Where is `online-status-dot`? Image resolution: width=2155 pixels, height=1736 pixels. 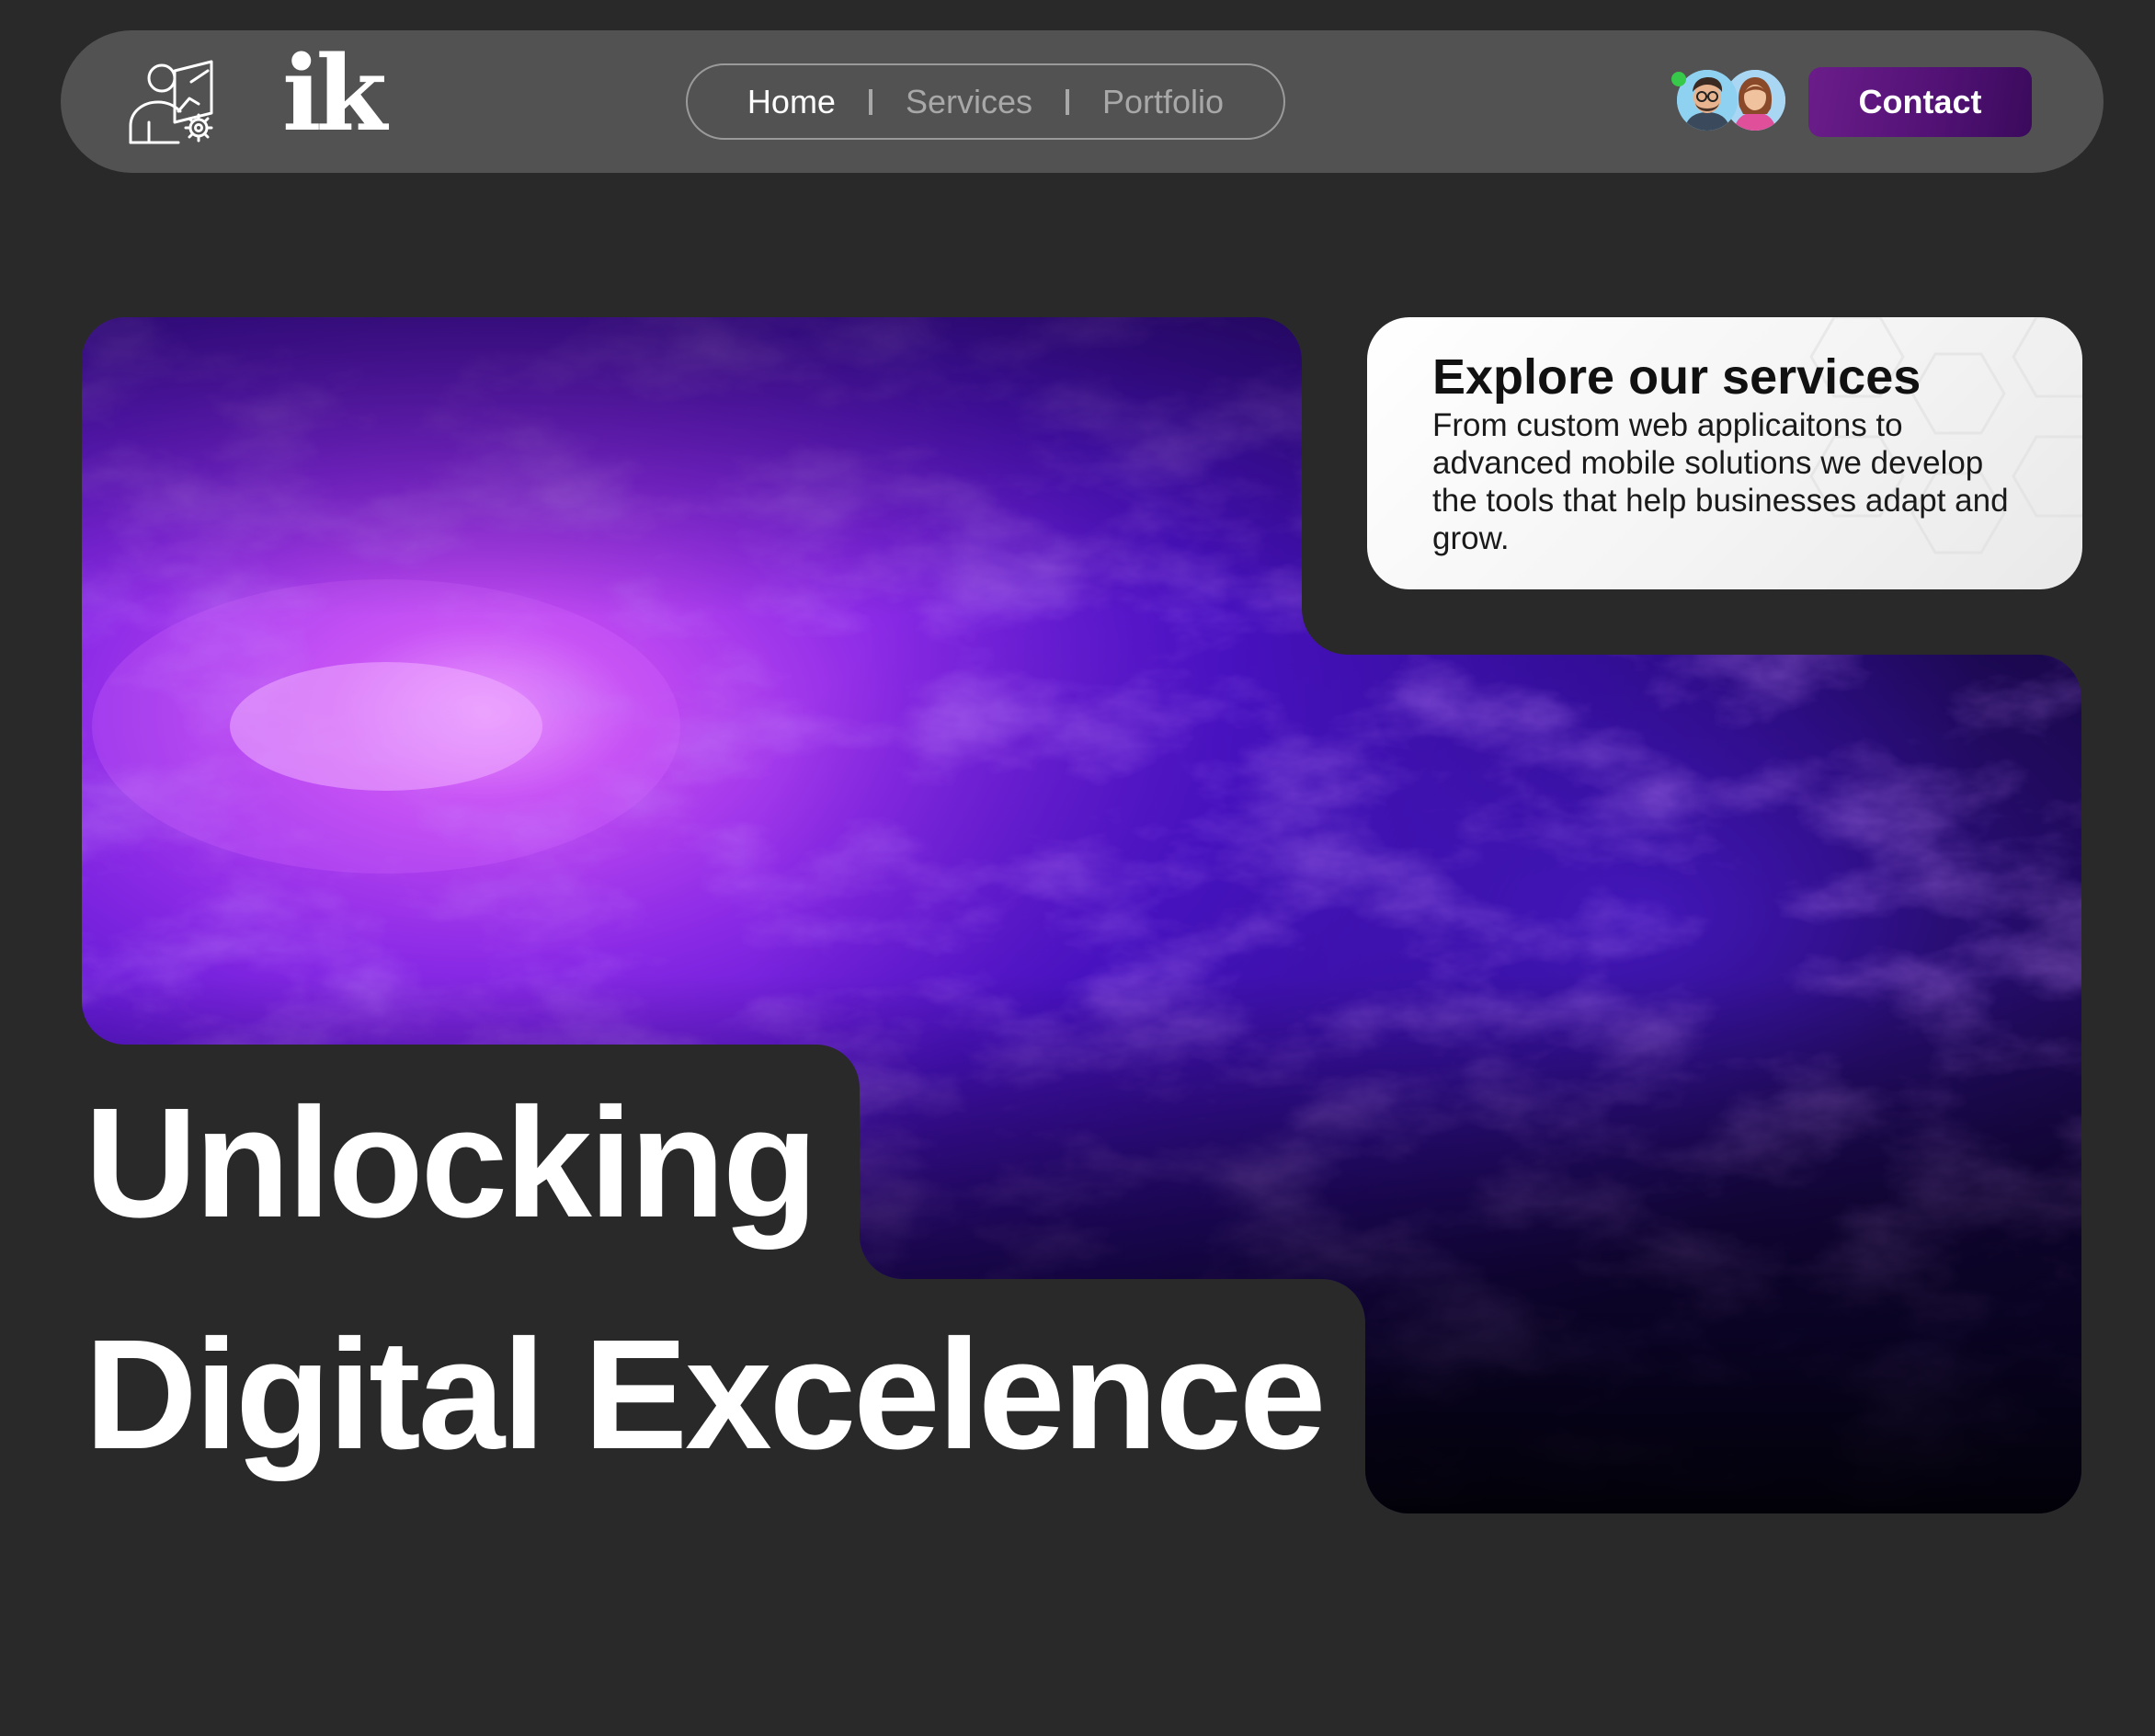
online-status-dot is located at coordinates (1678, 79).